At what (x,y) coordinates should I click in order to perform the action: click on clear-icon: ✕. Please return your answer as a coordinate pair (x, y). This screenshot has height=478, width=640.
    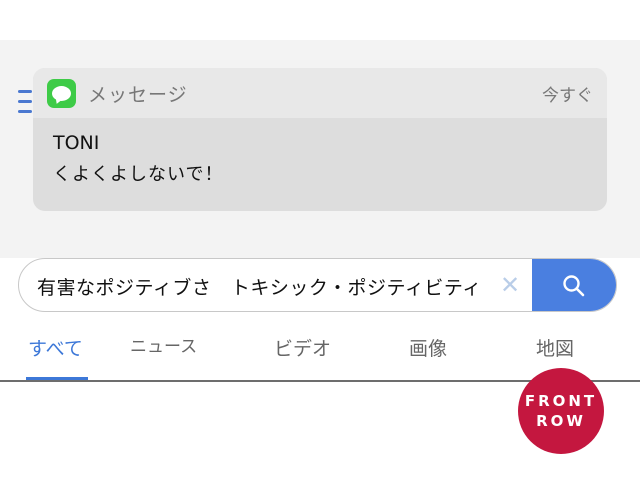
    Looking at the image, I should click on (510, 285).